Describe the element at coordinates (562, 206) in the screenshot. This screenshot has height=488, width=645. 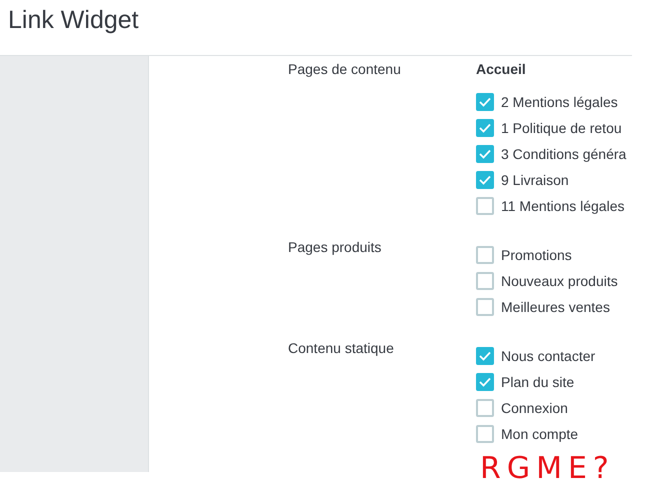
I see `checkbox-label: 11 Mentions légales` at that location.